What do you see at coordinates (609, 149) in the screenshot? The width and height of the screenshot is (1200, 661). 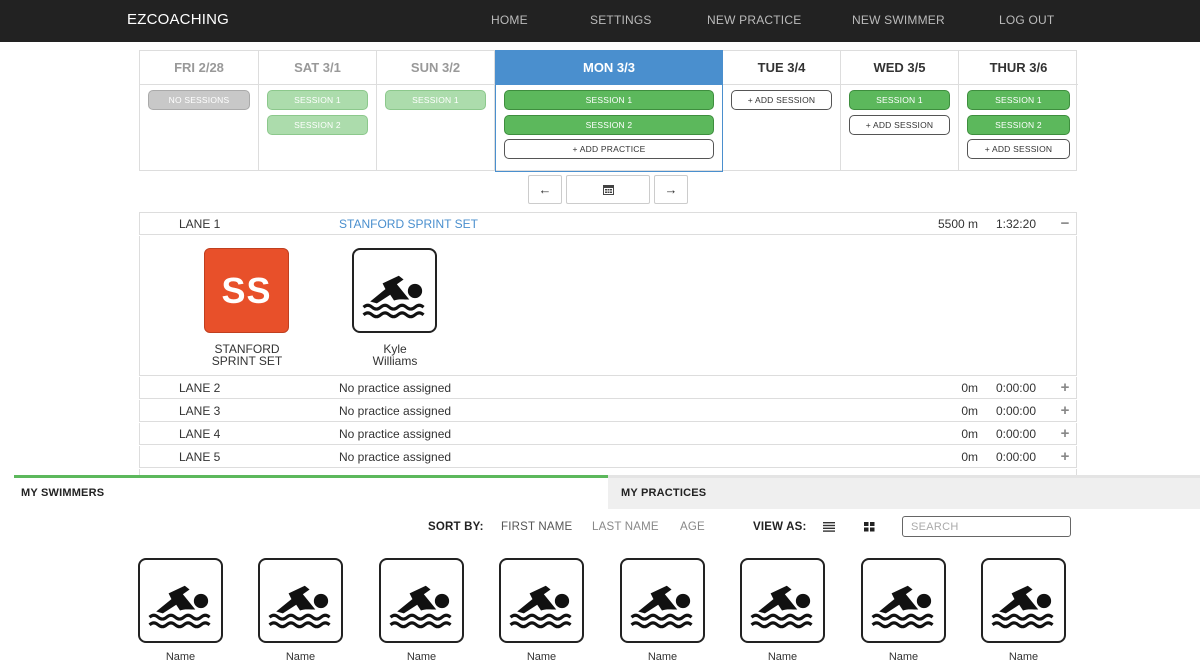 I see `add-button: + ADD PRACTICE` at bounding box center [609, 149].